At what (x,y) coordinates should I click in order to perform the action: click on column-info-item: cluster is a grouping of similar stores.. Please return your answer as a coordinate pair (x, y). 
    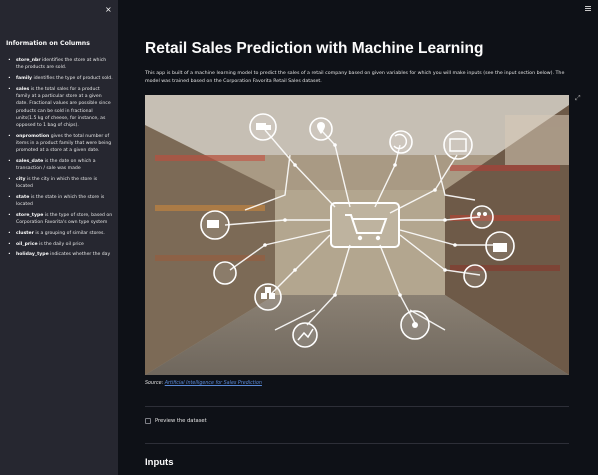
    Looking at the image, I should click on (61, 234).